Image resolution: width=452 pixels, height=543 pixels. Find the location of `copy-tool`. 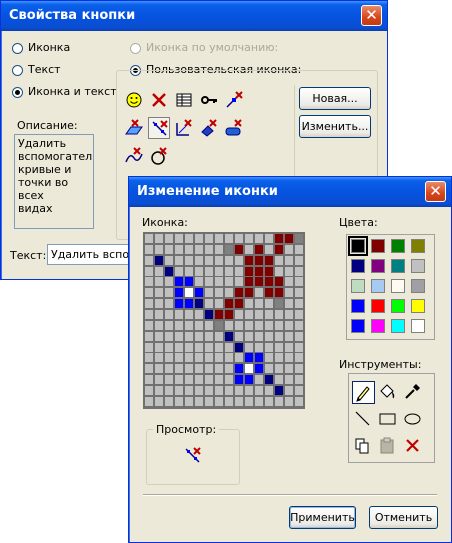

copy-tool is located at coordinates (363, 446).